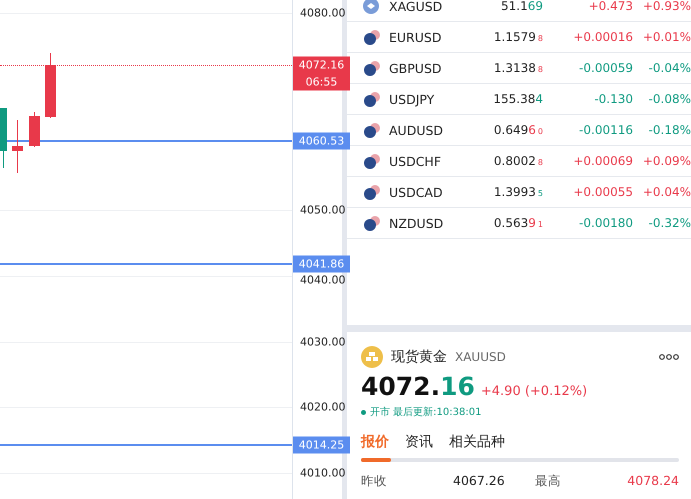  What do you see at coordinates (321, 263) in the screenshot?
I see `price-line-tag: 4041.86` at bounding box center [321, 263].